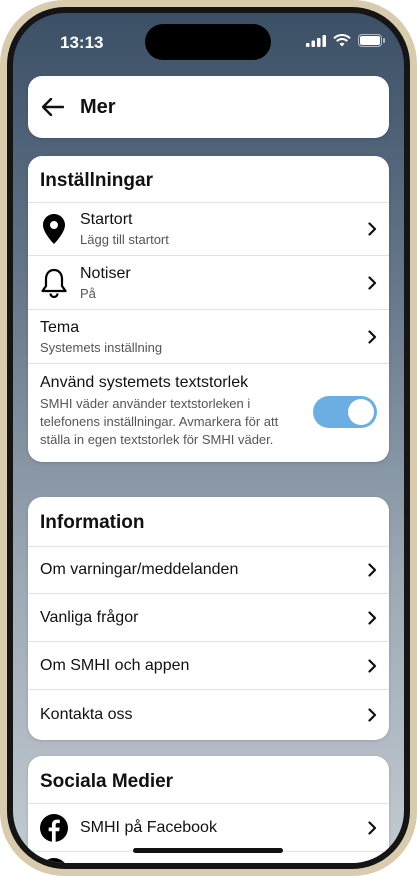 Image resolution: width=417 pixels, height=876 pixels. I want to click on social-card: Sociala Medier SMHI på Facebook, so click(208, 809).